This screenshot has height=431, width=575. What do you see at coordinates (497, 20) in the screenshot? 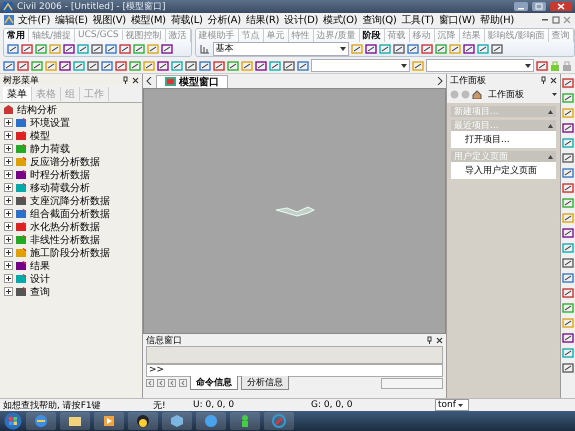
I see `menu-item: 帮助(H)` at bounding box center [497, 20].